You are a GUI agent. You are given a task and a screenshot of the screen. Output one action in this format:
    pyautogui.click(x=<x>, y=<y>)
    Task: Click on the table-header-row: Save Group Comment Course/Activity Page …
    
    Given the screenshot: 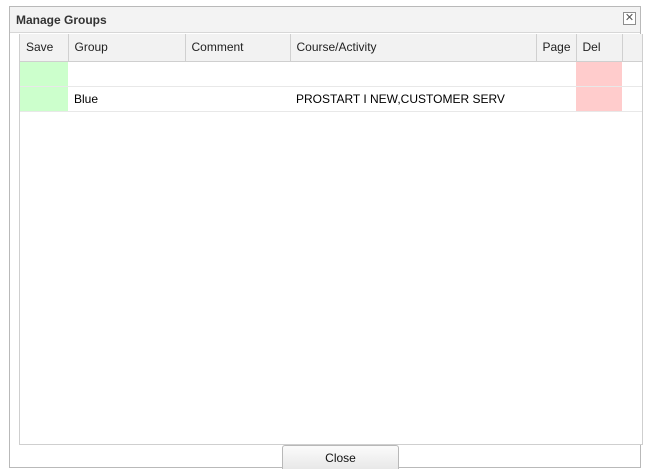 What is the action you would take?
    pyautogui.click(x=331, y=48)
    